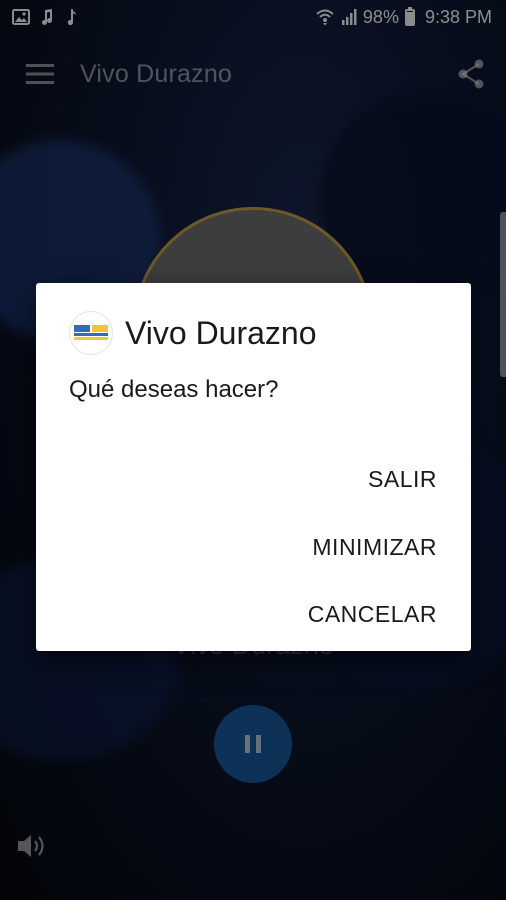  I want to click on dialog-header: Vivo Durazno, so click(193, 333).